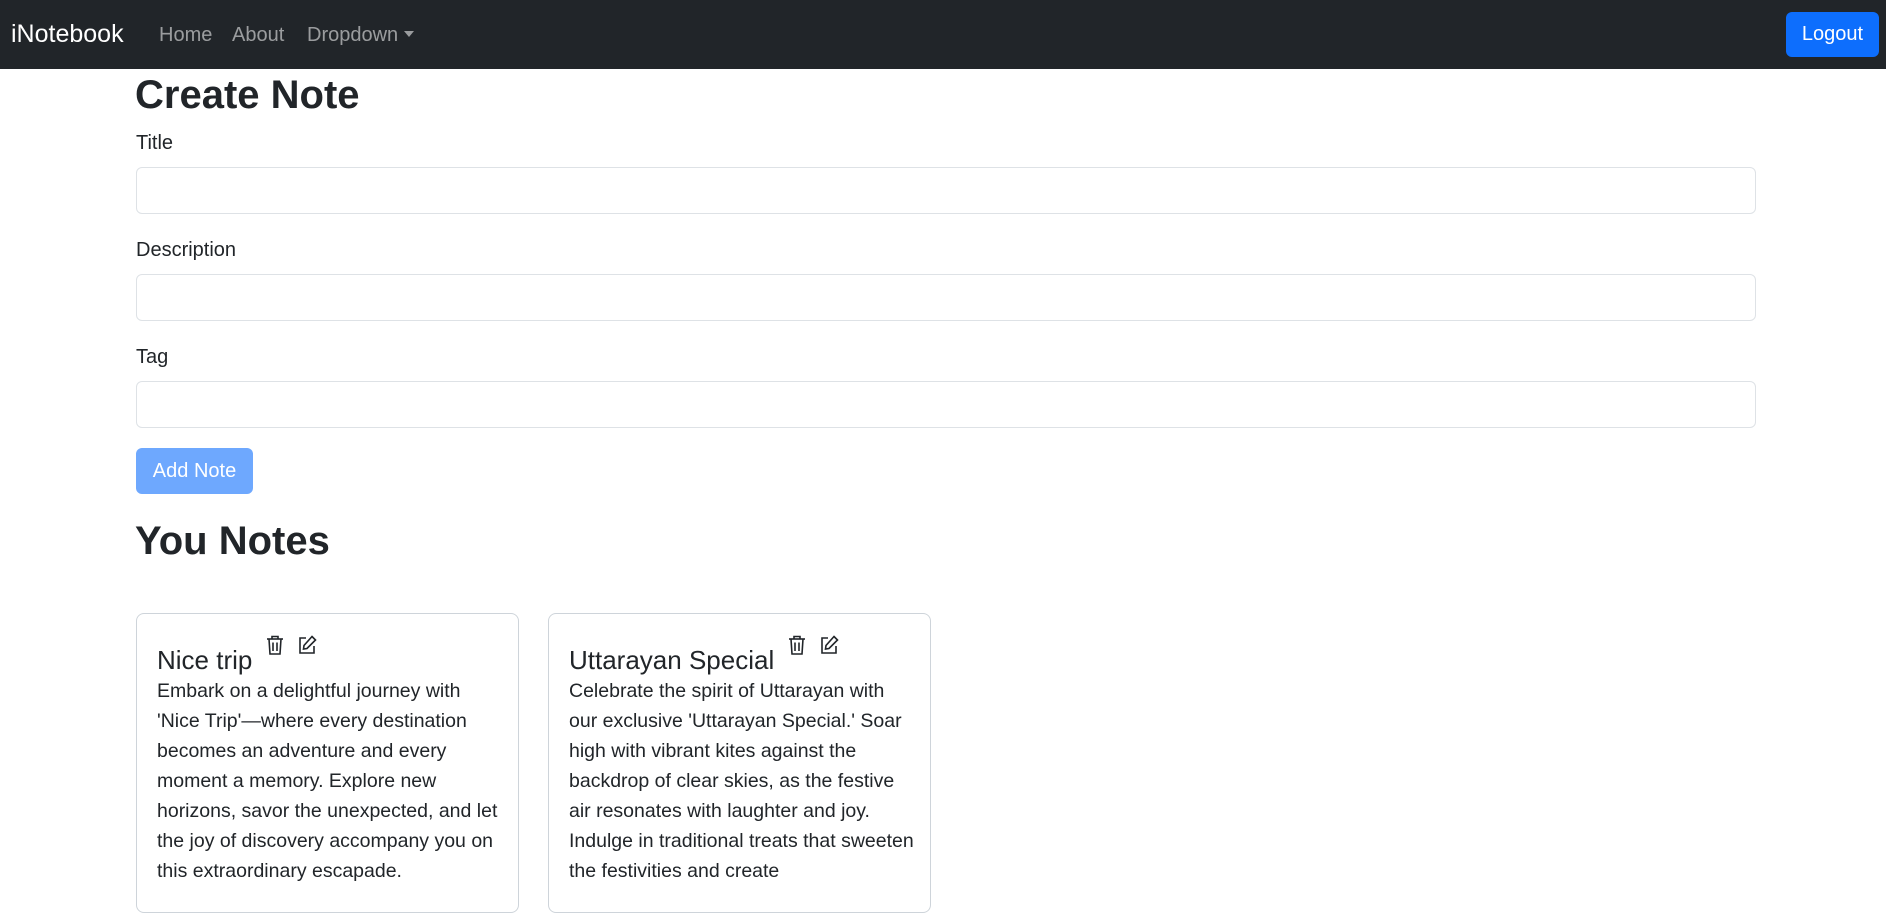 This screenshot has height=913, width=1886. Describe the element at coordinates (232, 541) in the screenshot. I see `notes-heading: You Notes` at that location.